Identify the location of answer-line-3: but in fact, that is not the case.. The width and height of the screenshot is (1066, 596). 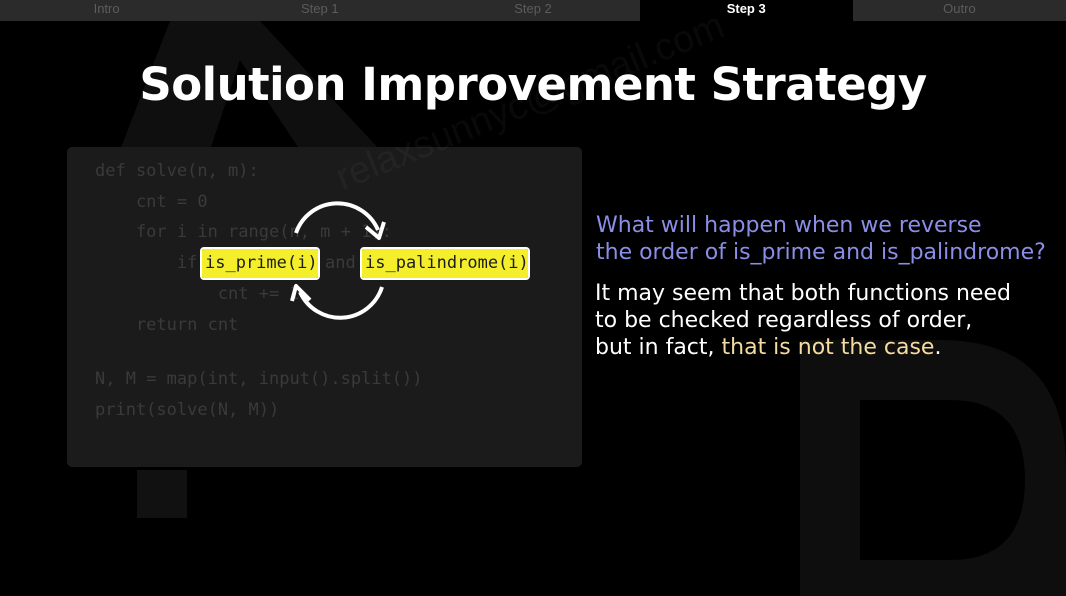
(825, 347).